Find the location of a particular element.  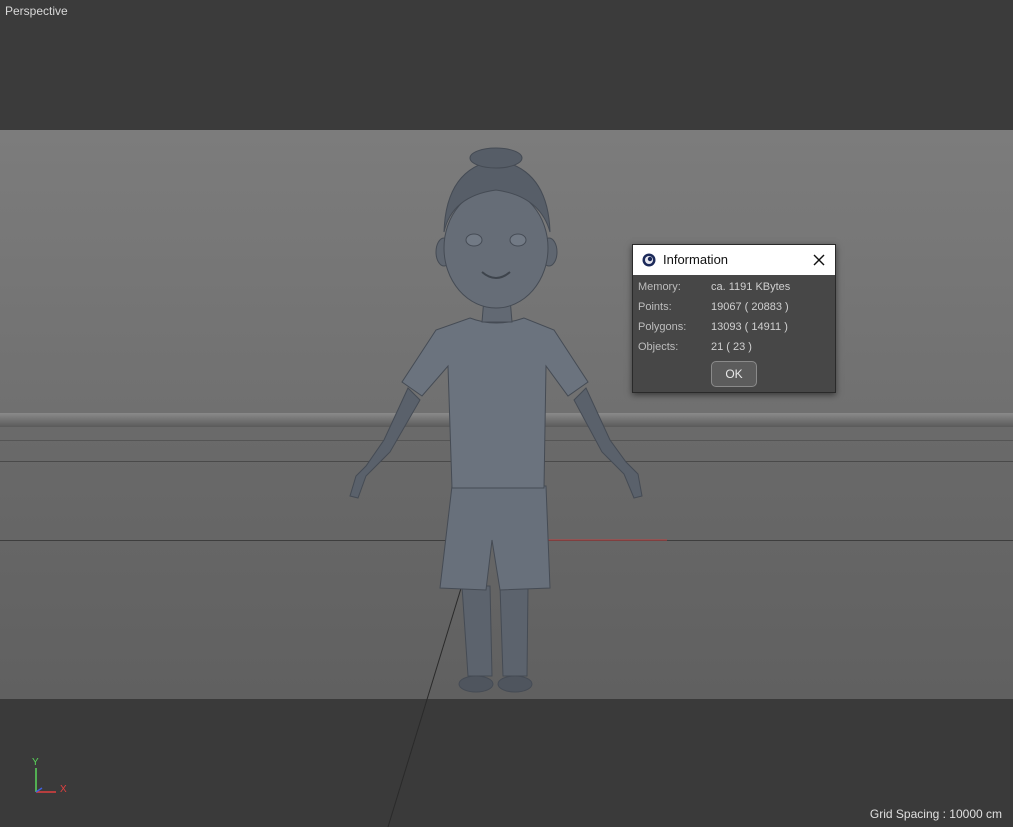

points-value: 19067 ( 20883 ) is located at coordinates (750, 307).